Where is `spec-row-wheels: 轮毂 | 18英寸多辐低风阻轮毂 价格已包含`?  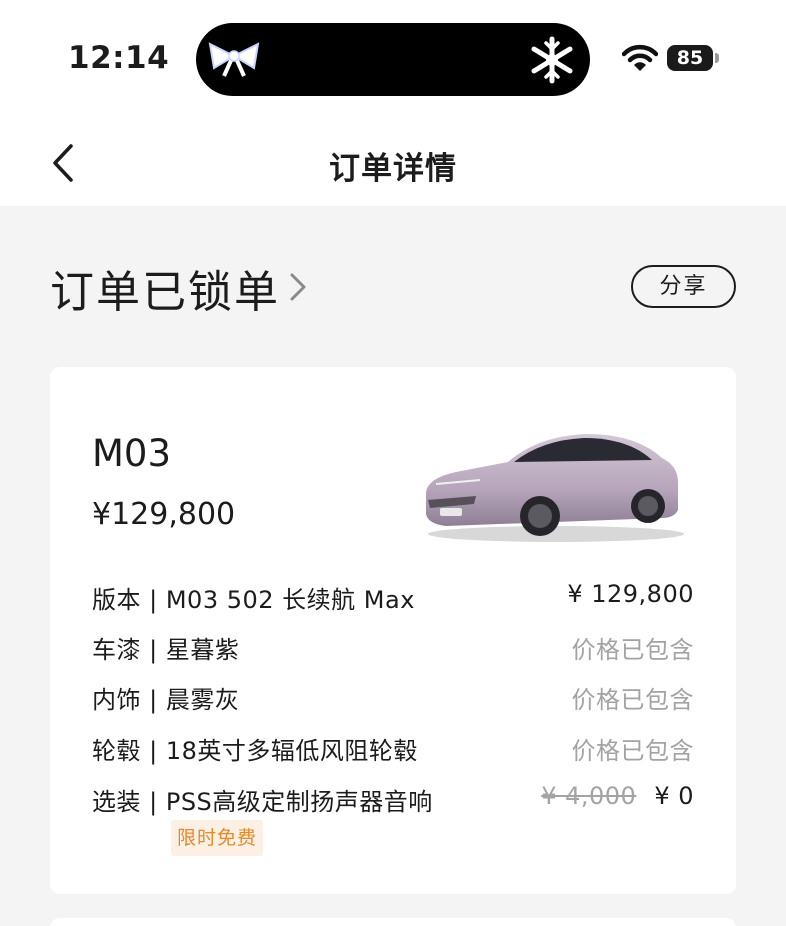
spec-row-wheels: 轮毂 | 18英寸多辐低风阻轮毂 价格已包含 is located at coordinates (393, 749).